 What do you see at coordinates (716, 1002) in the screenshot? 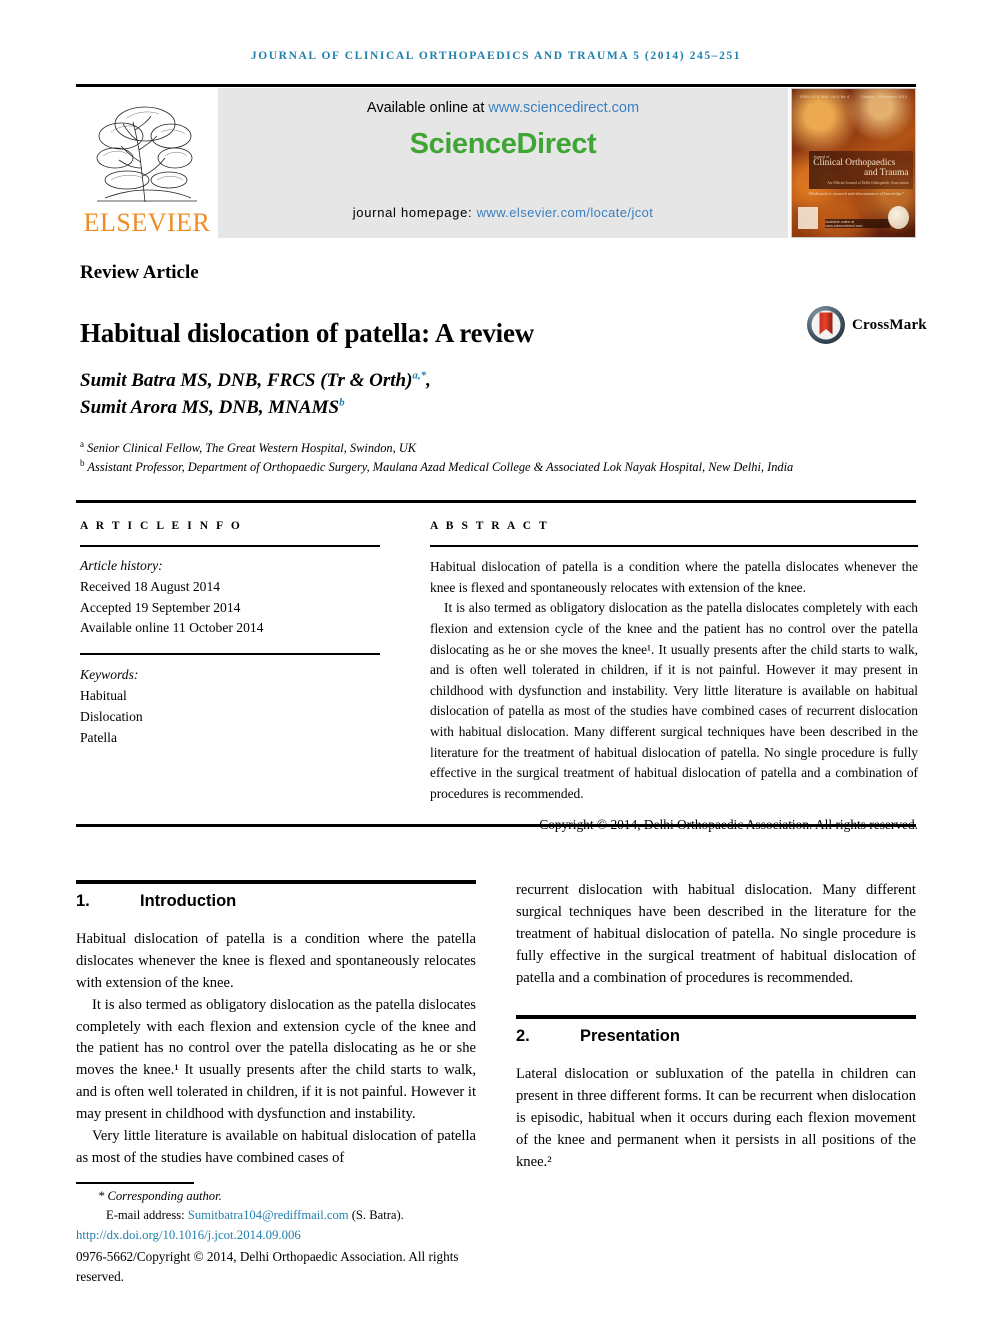
I see `column-spacer` at bounding box center [716, 1002].